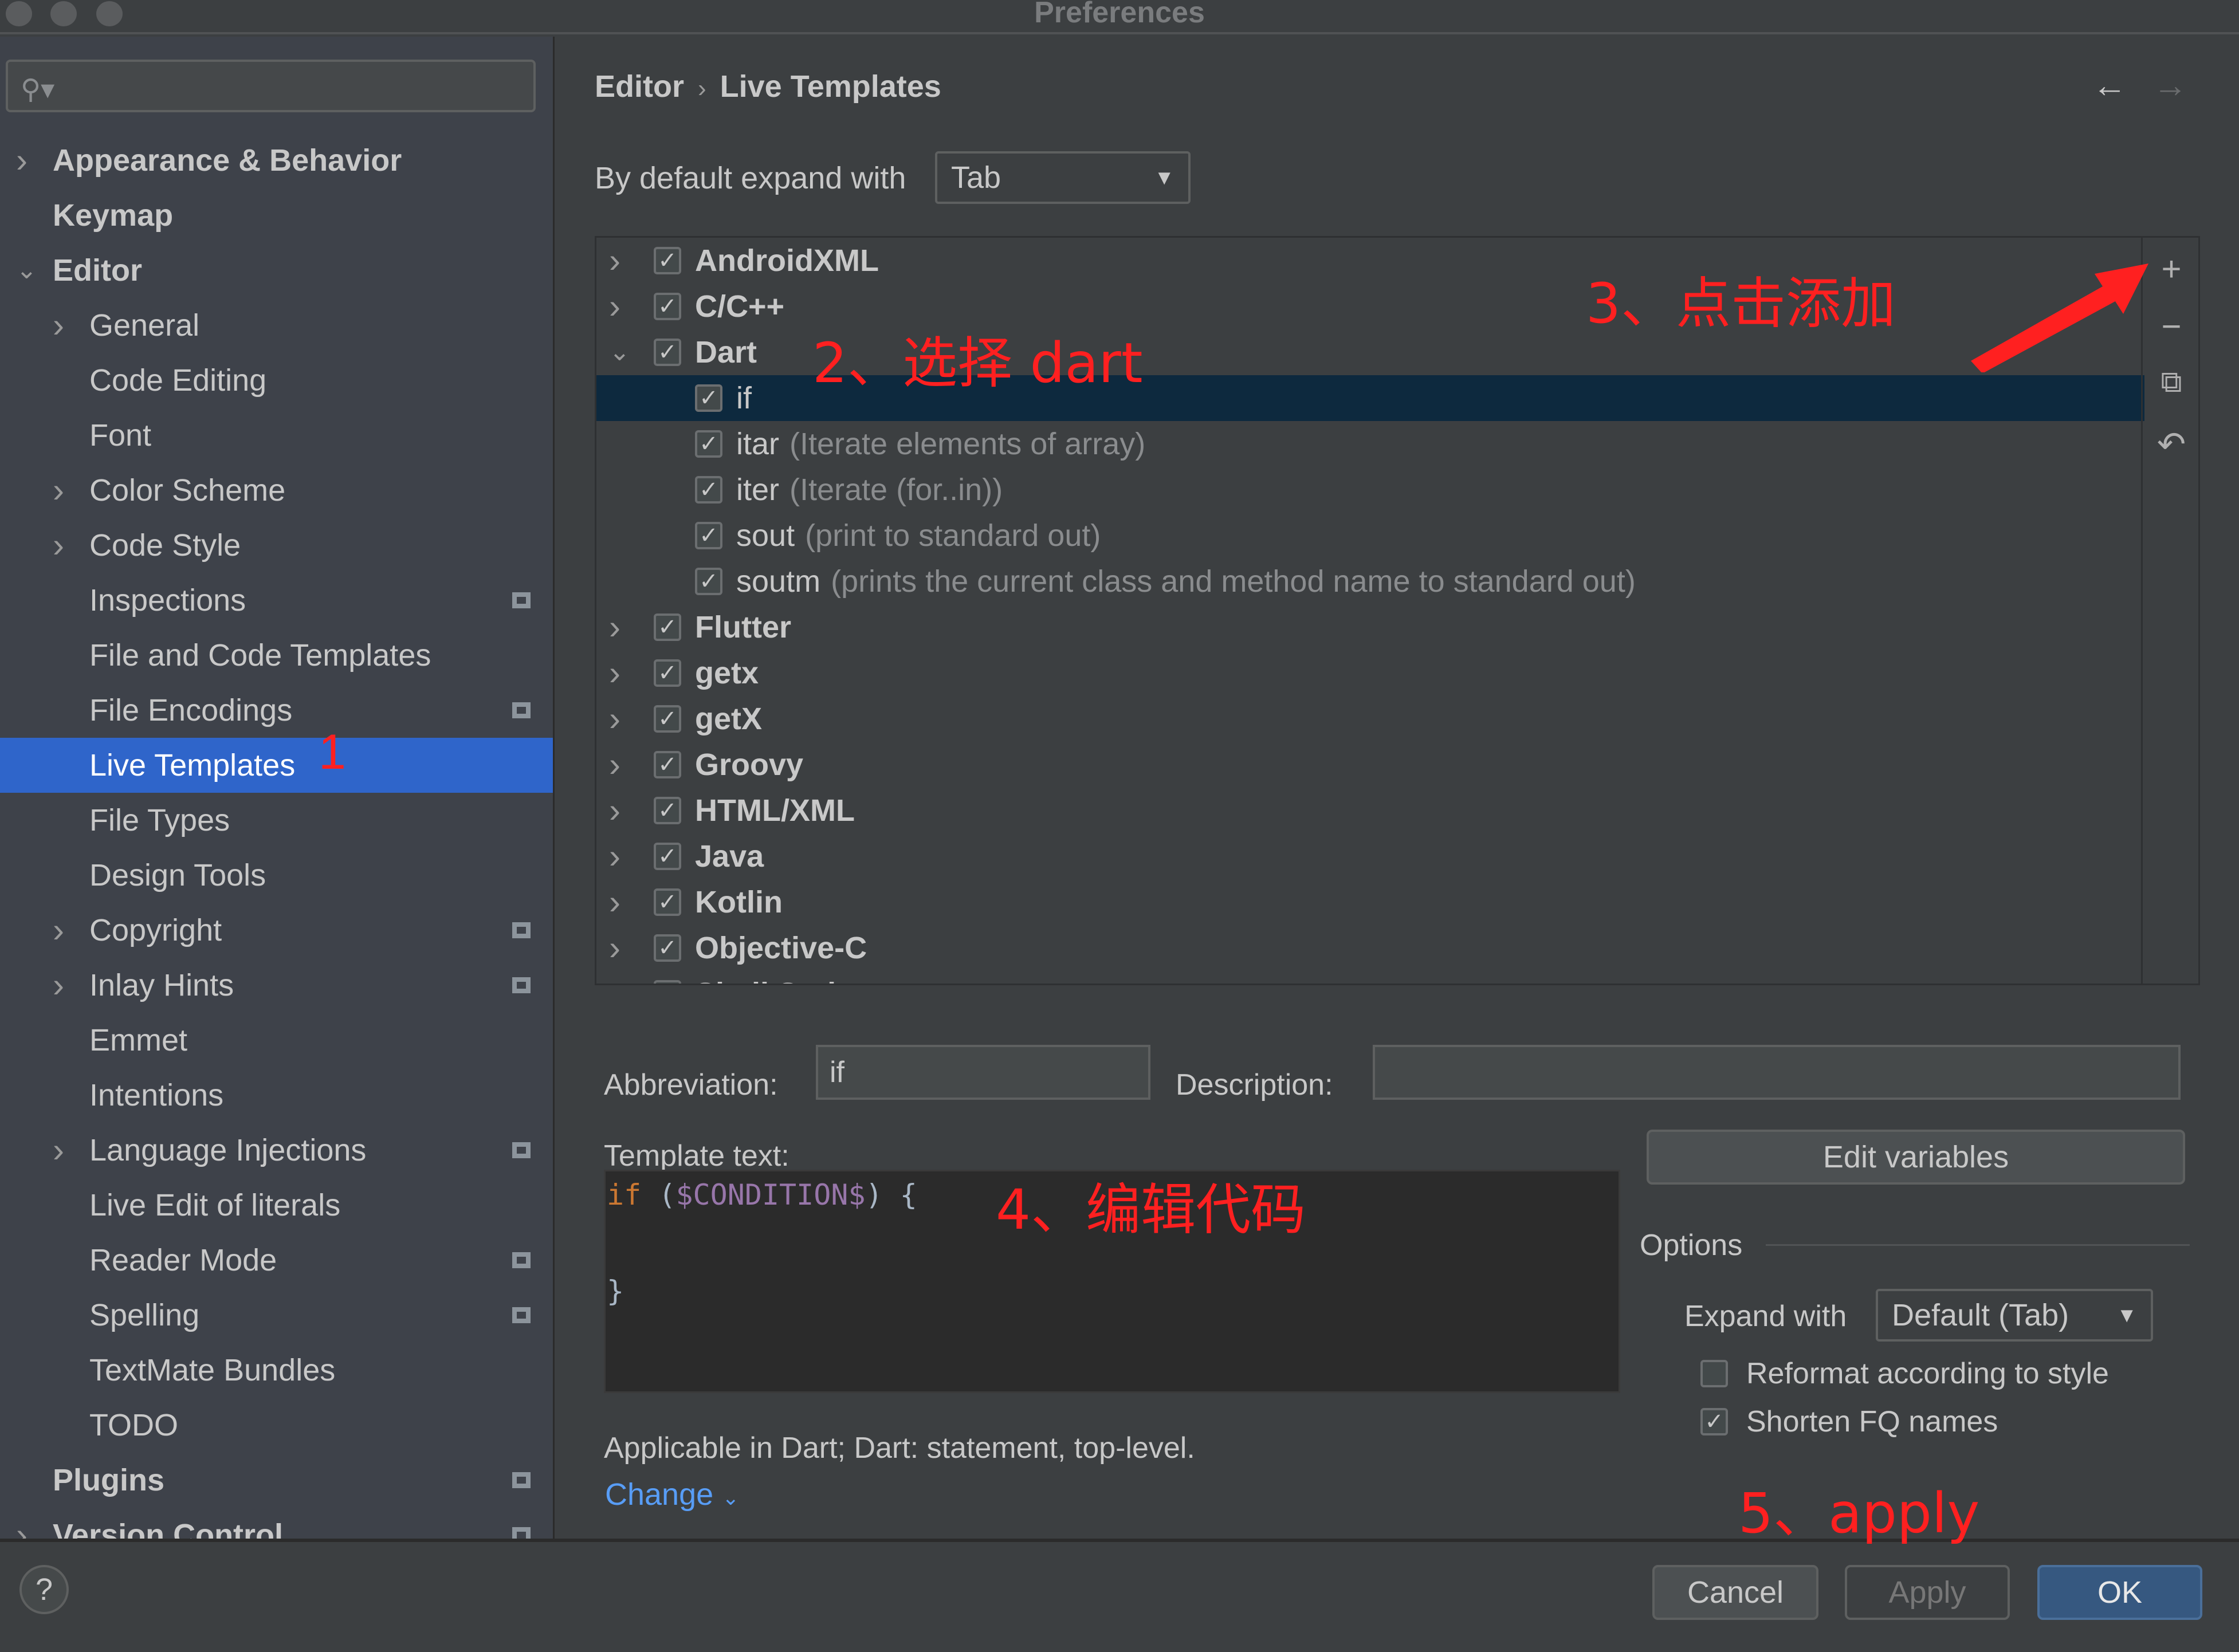 The image size is (2239, 1652). Describe the element at coordinates (276, 985) in the screenshot. I see `sidebar-item: › Inlay Hints` at that location.